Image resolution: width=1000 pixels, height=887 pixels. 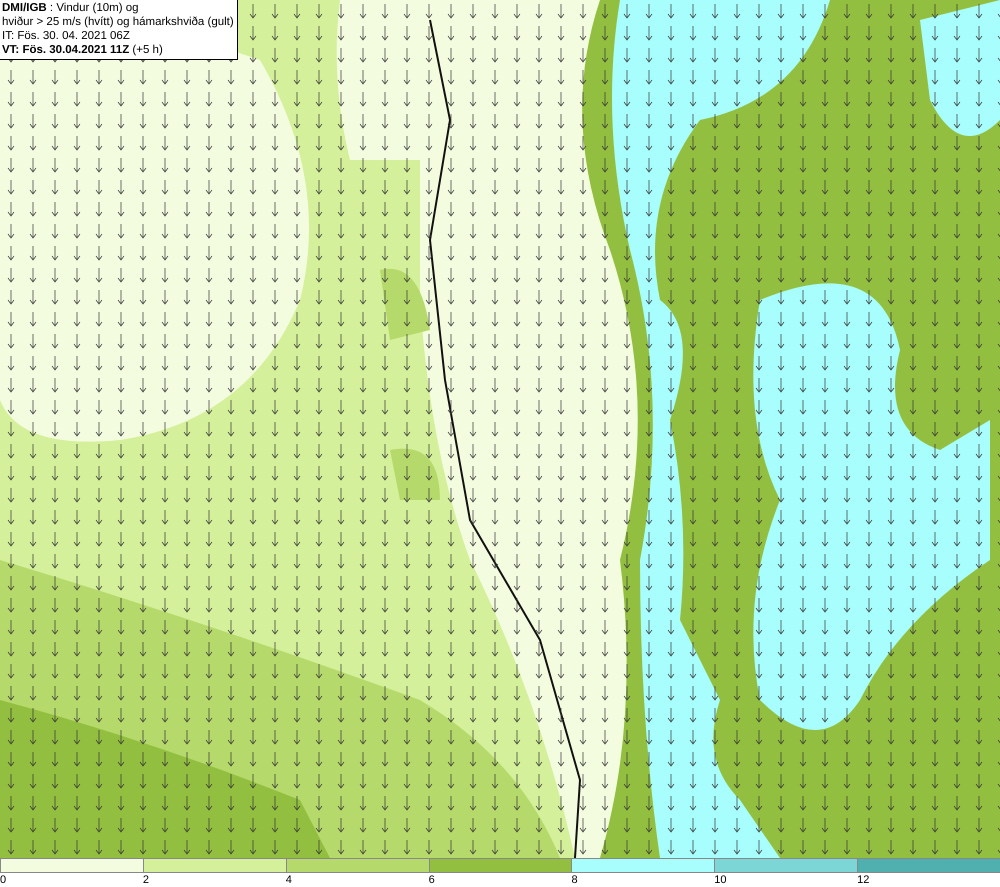 I want to click on info-line: IT: Fös. 30. 04. 2021 06Z, so click(x=66, y=36).